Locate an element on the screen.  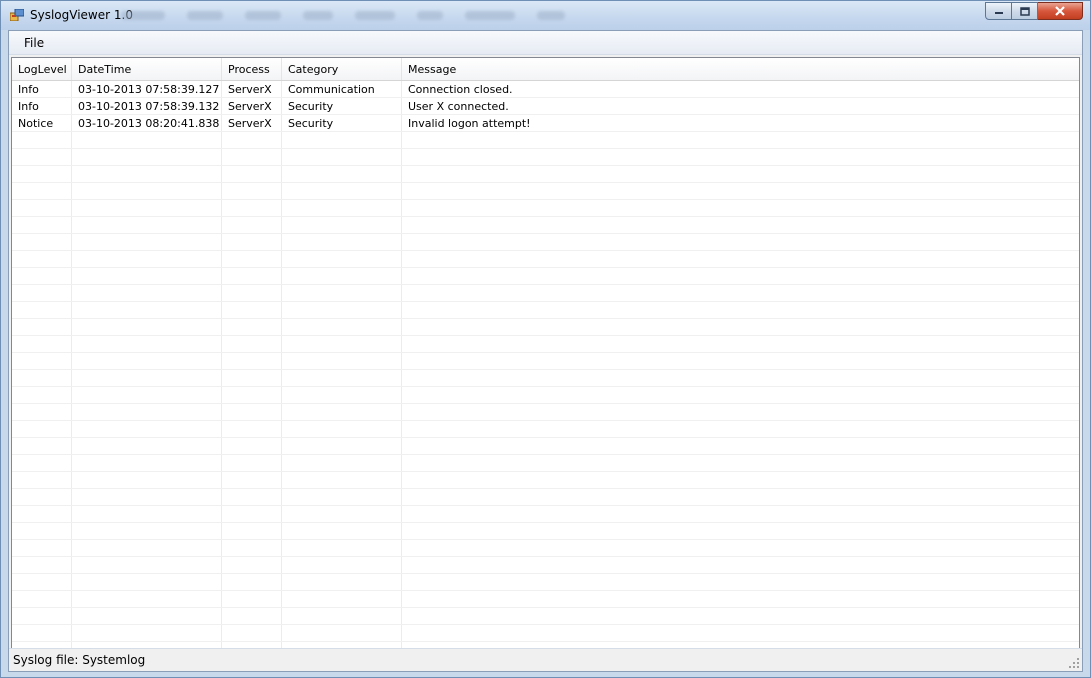
maximize-button is located at coordinates (1025, 11).